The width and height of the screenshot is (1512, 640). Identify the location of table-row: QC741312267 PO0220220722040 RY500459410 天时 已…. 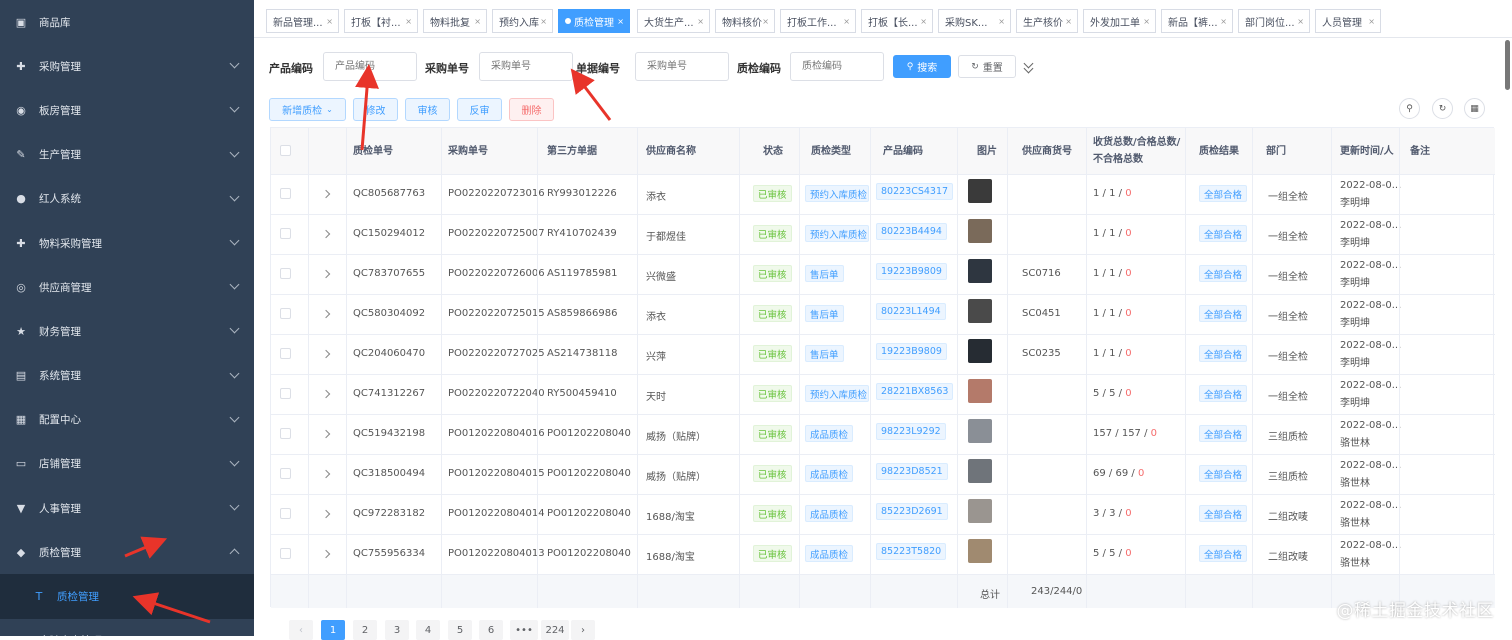
(883, 394).